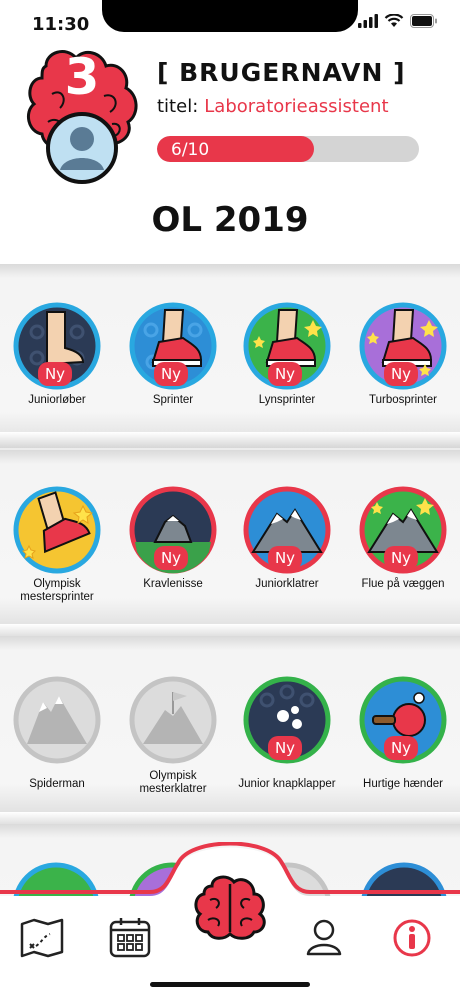  I want to click on badge-label: Spiderman, so click(57, 784).